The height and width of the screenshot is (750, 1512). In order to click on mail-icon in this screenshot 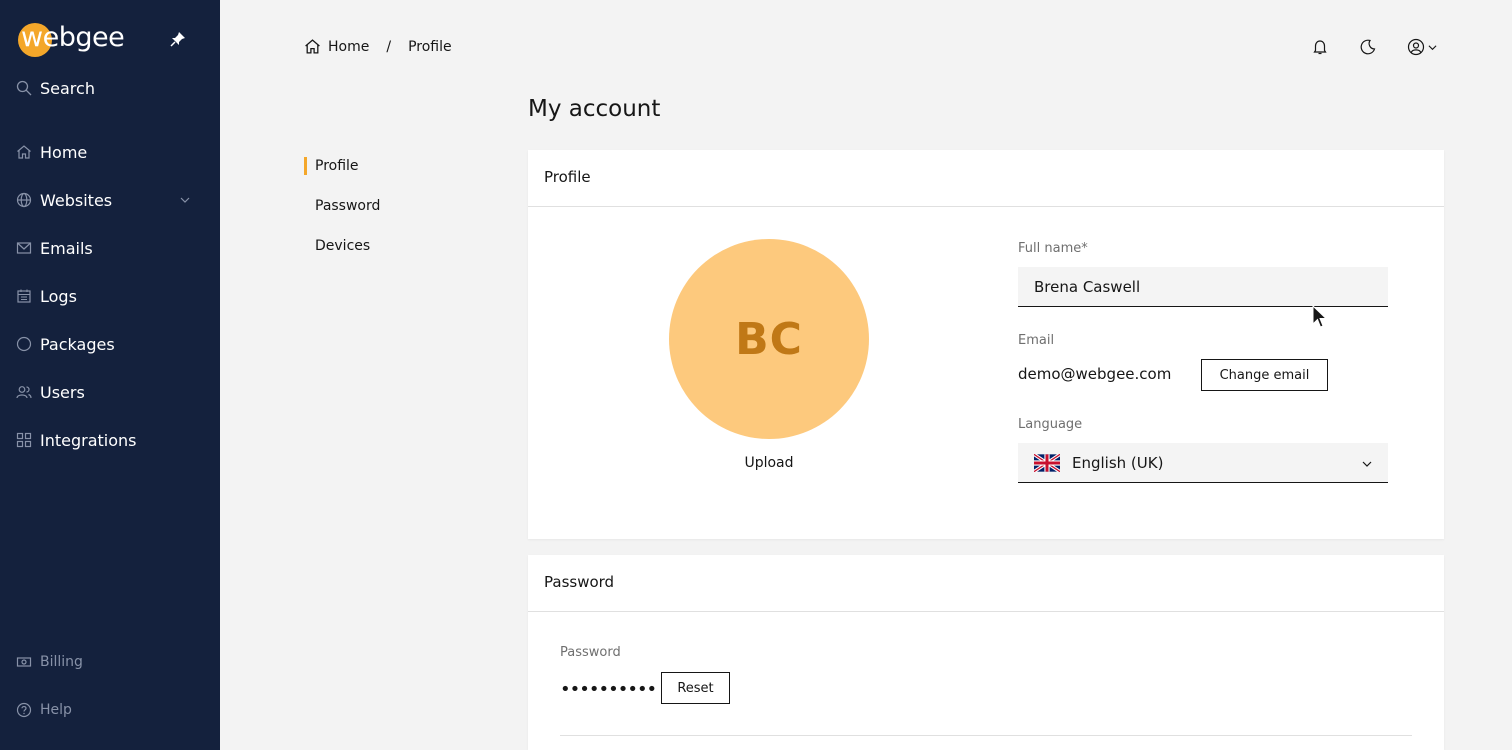, I will do `click(24, 248)`.